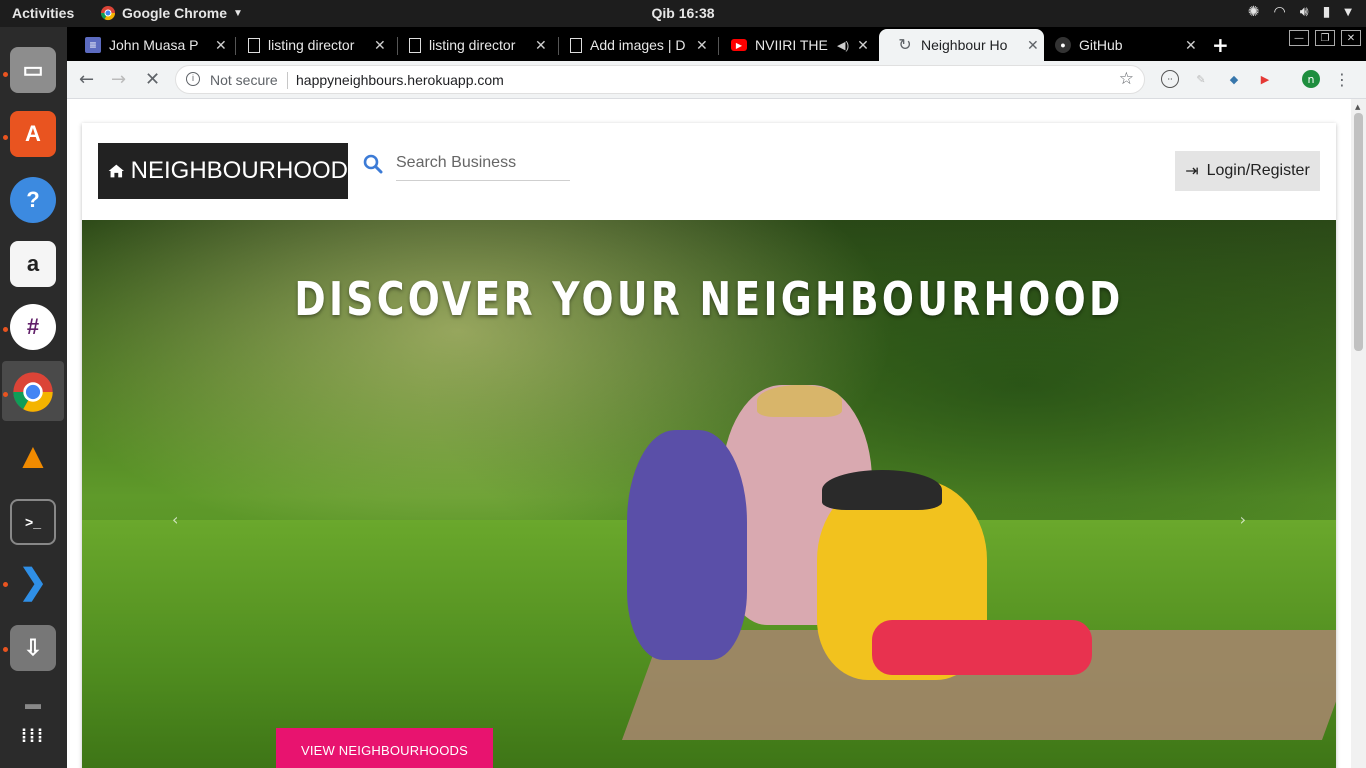 The height and width of the screenshot is (768, 1366). Describe the element at coordinates (33, 522) in the screenshot. I see `terminal-icon: >_` at that location.